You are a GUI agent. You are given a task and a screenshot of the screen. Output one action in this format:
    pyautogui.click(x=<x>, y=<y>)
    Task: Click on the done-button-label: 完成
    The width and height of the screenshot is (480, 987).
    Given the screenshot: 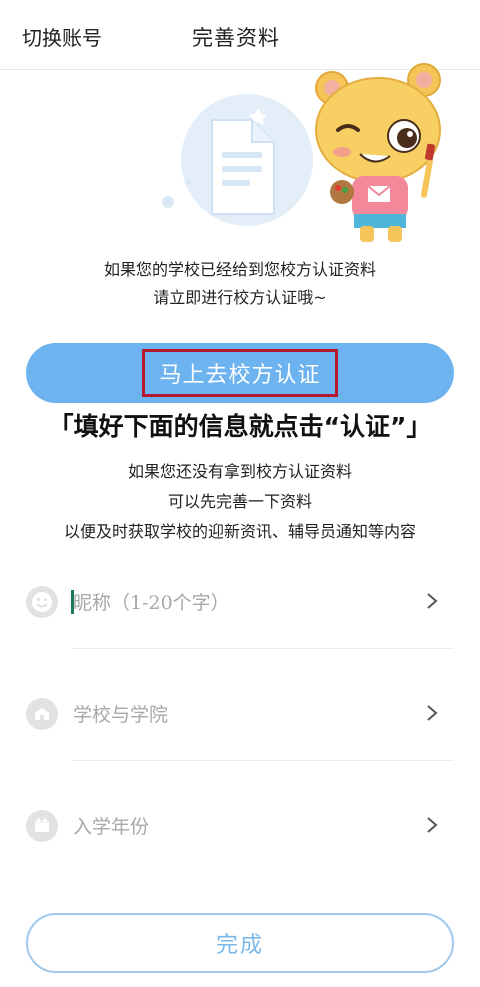 What is the action you would take?
    pyautogui.click(x=239, y=945)
    